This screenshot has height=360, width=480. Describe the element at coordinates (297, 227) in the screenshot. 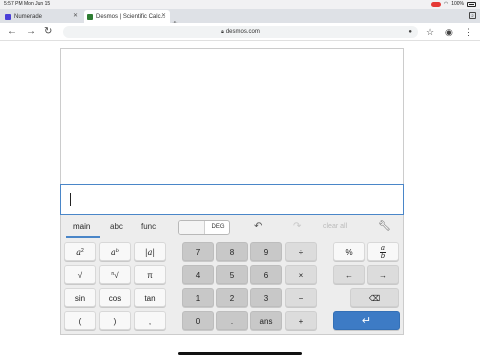

I see `redo-icon: ↷` at that location.